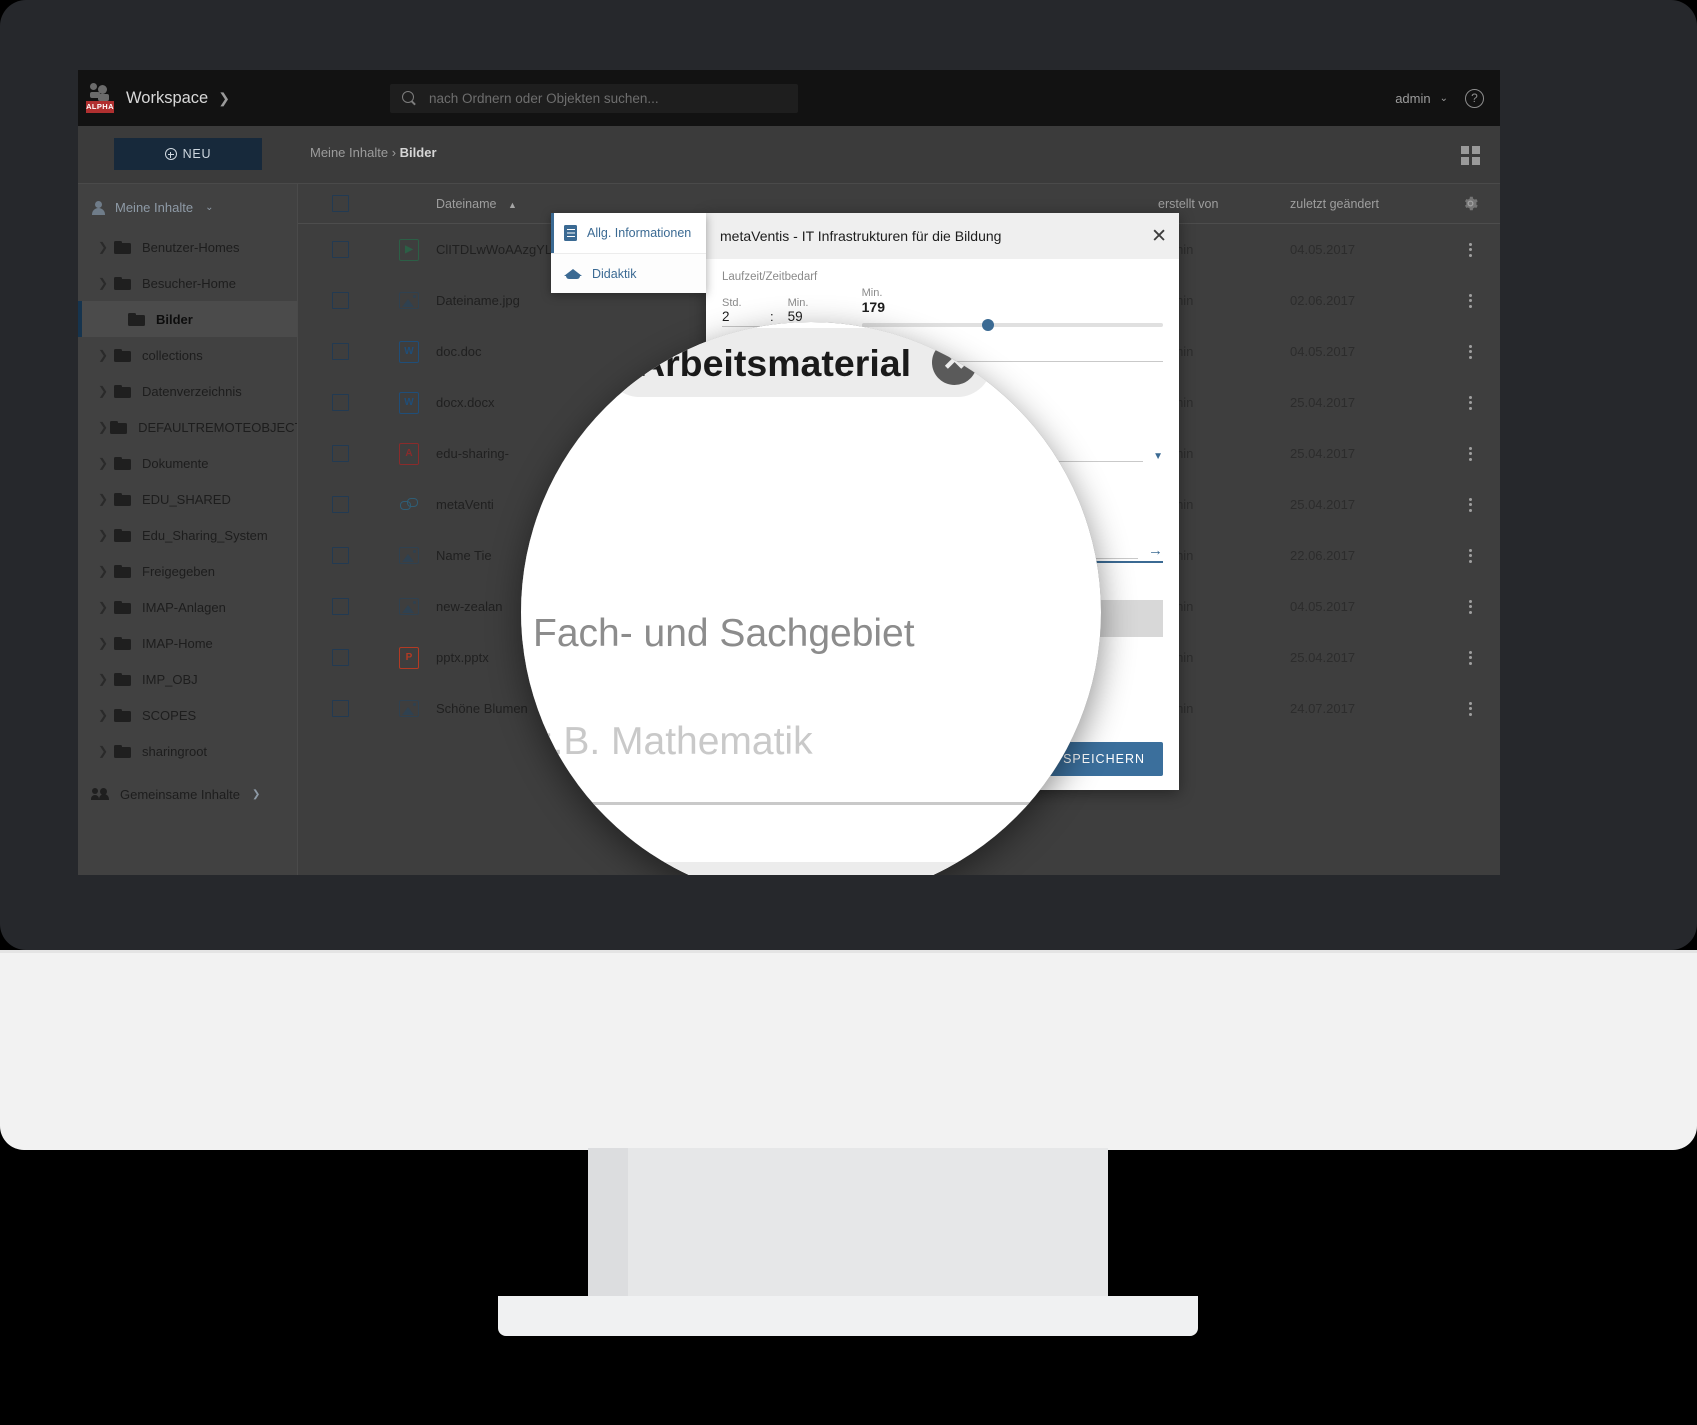  I want to click on select-all-cell, so click(340, 203).